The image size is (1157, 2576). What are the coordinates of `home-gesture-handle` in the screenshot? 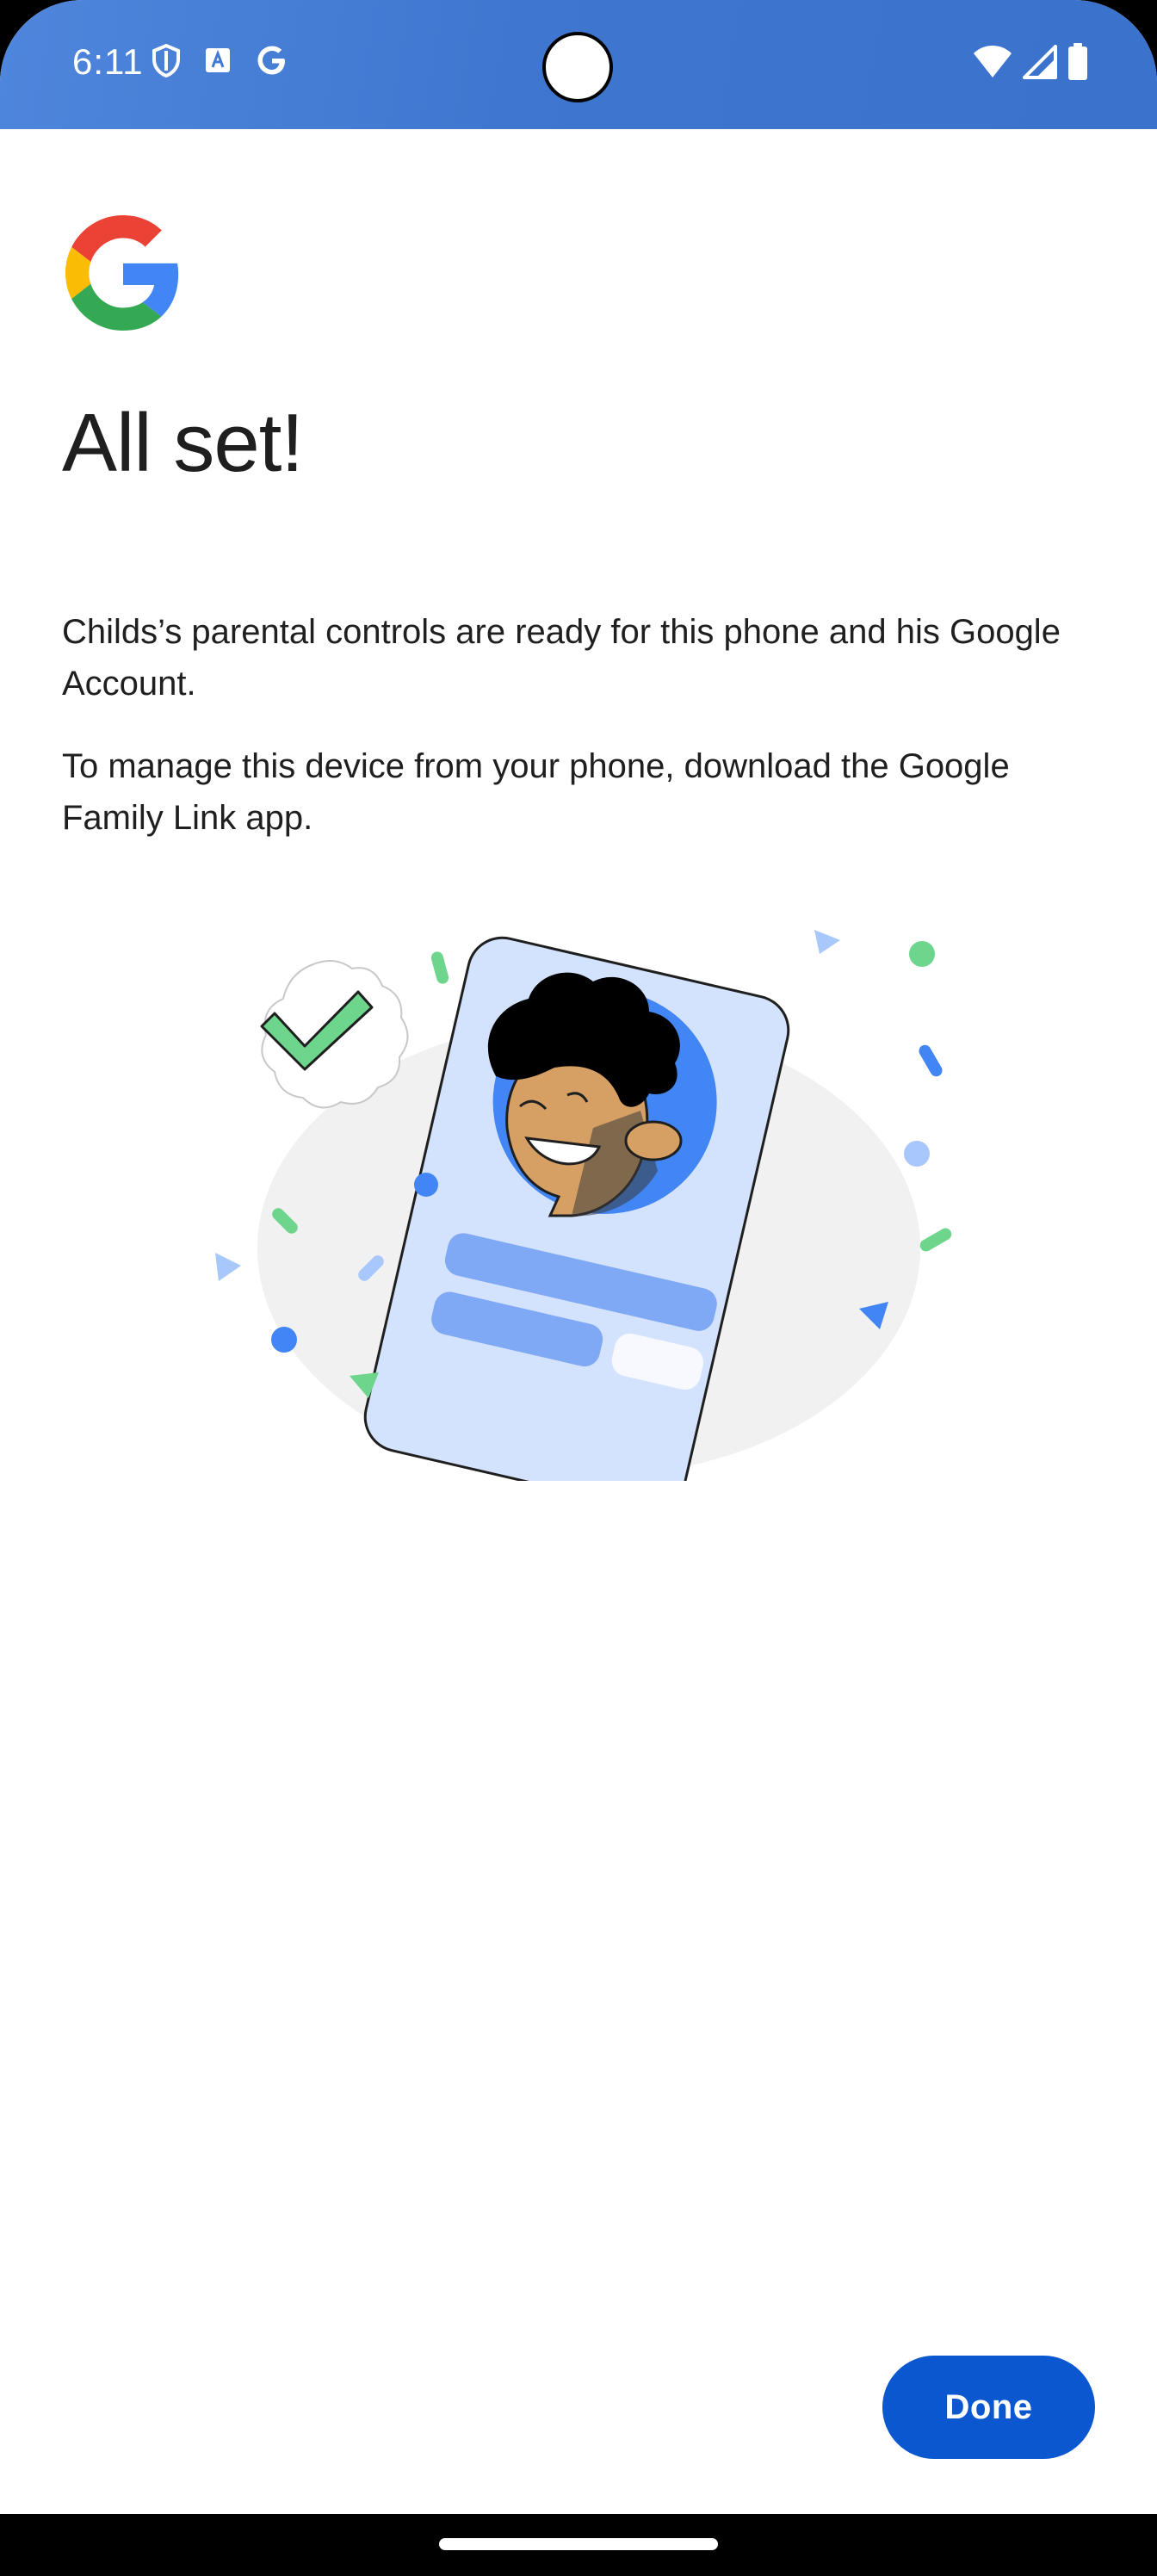 It's located at (579, 2544).